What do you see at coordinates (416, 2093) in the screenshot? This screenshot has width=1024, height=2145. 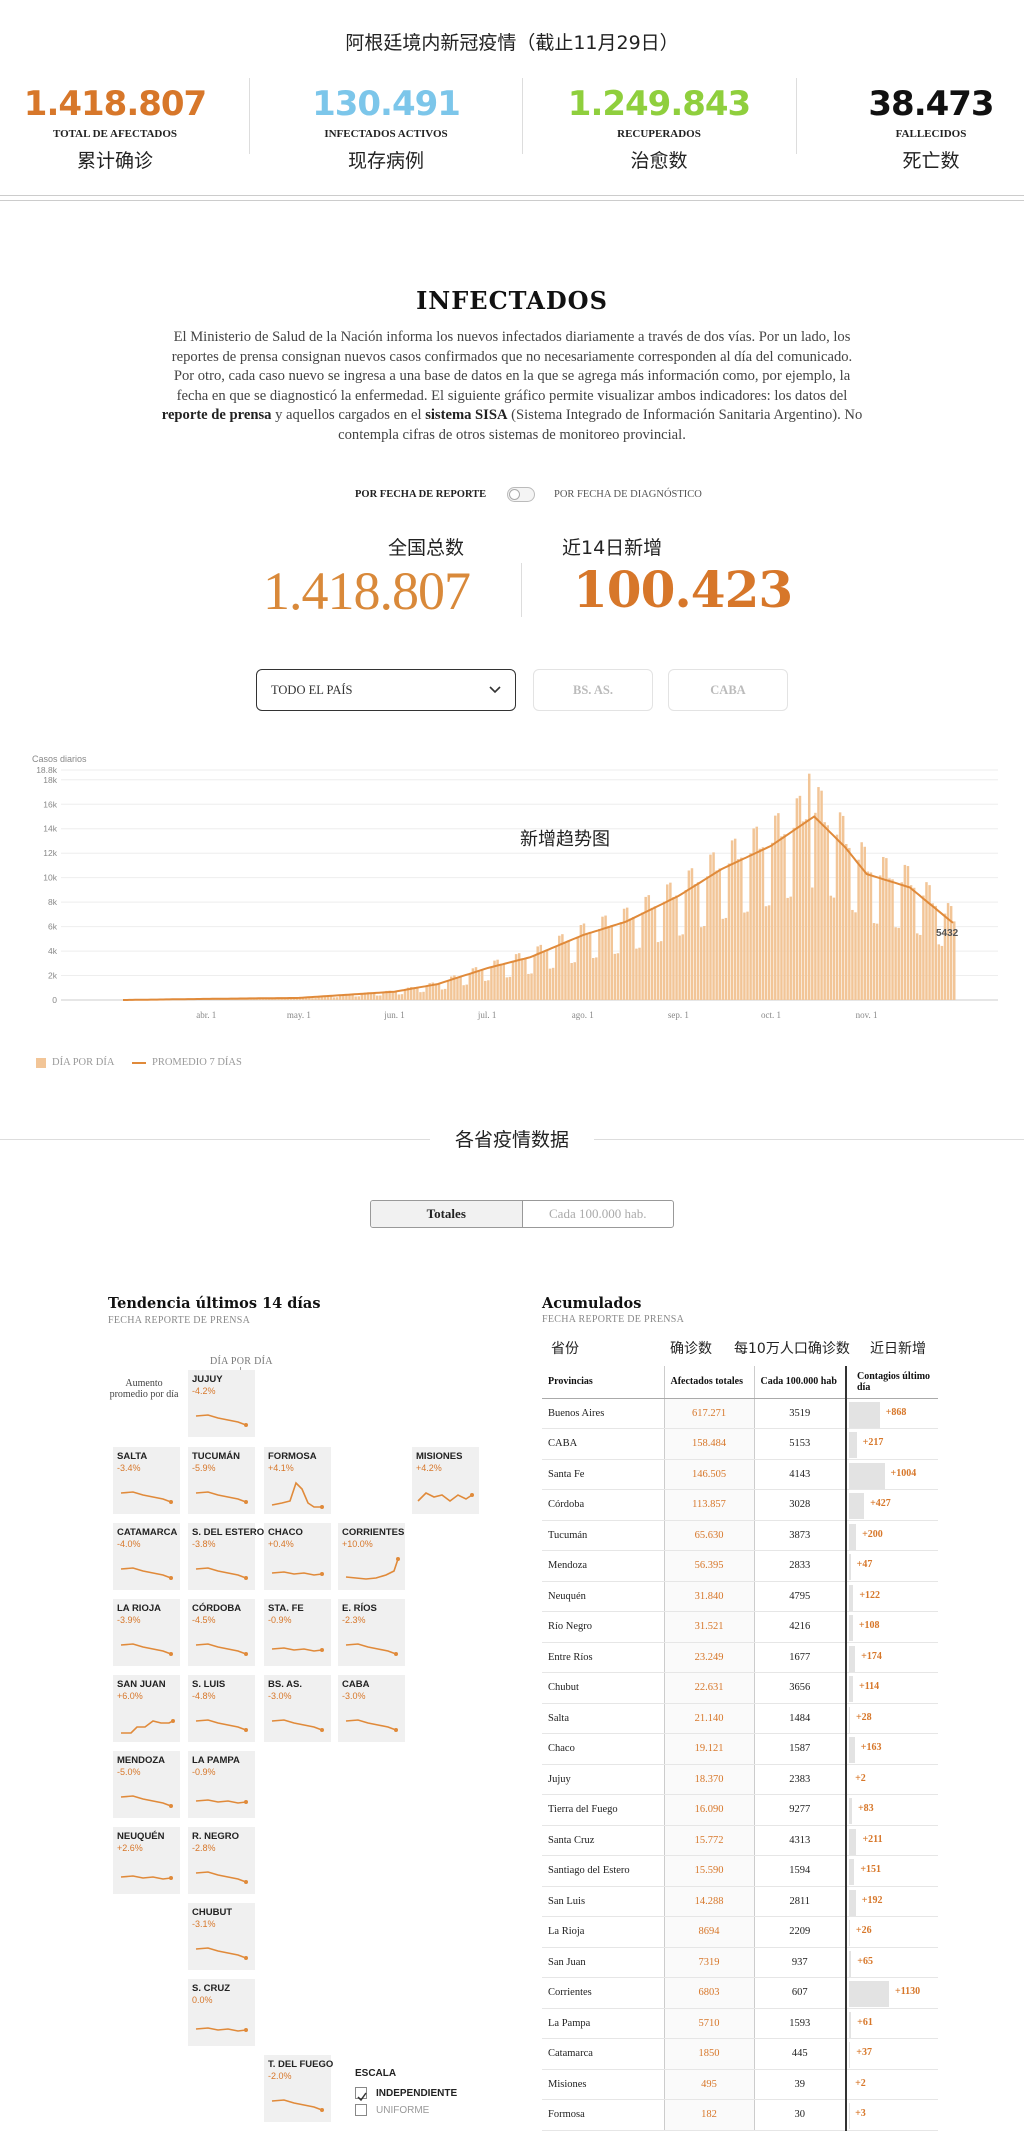 I see `scale-independent-label: INDEPENDIENTE` at bounding box center [416, 2093].